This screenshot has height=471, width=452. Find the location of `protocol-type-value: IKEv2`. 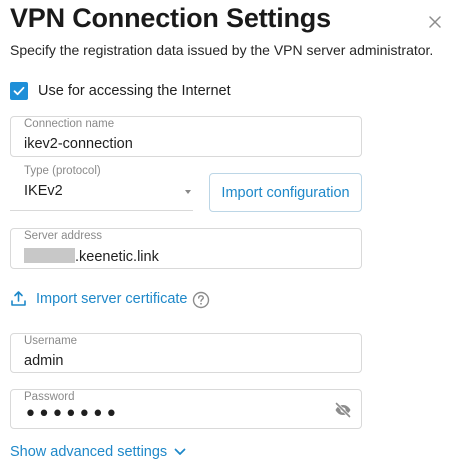

protocol-type-value: IKEv2 is located at coordinates (43, 191).